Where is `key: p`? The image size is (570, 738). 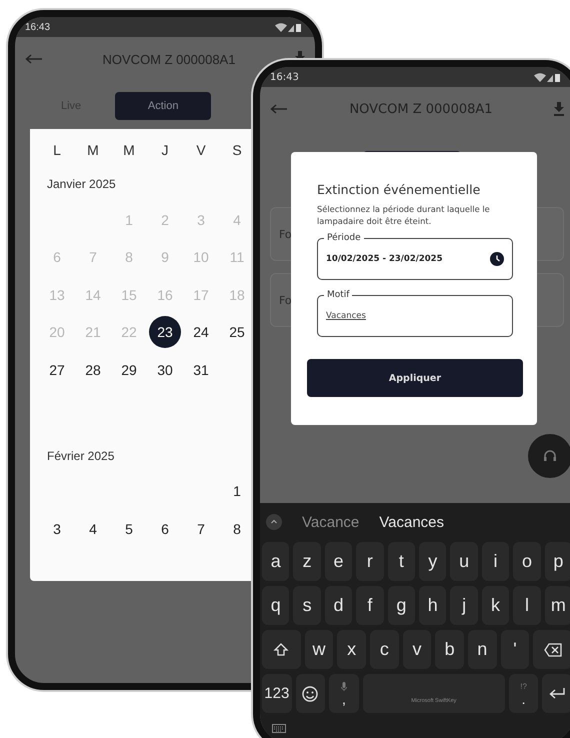
key: p is located at coordinates (557, 561).